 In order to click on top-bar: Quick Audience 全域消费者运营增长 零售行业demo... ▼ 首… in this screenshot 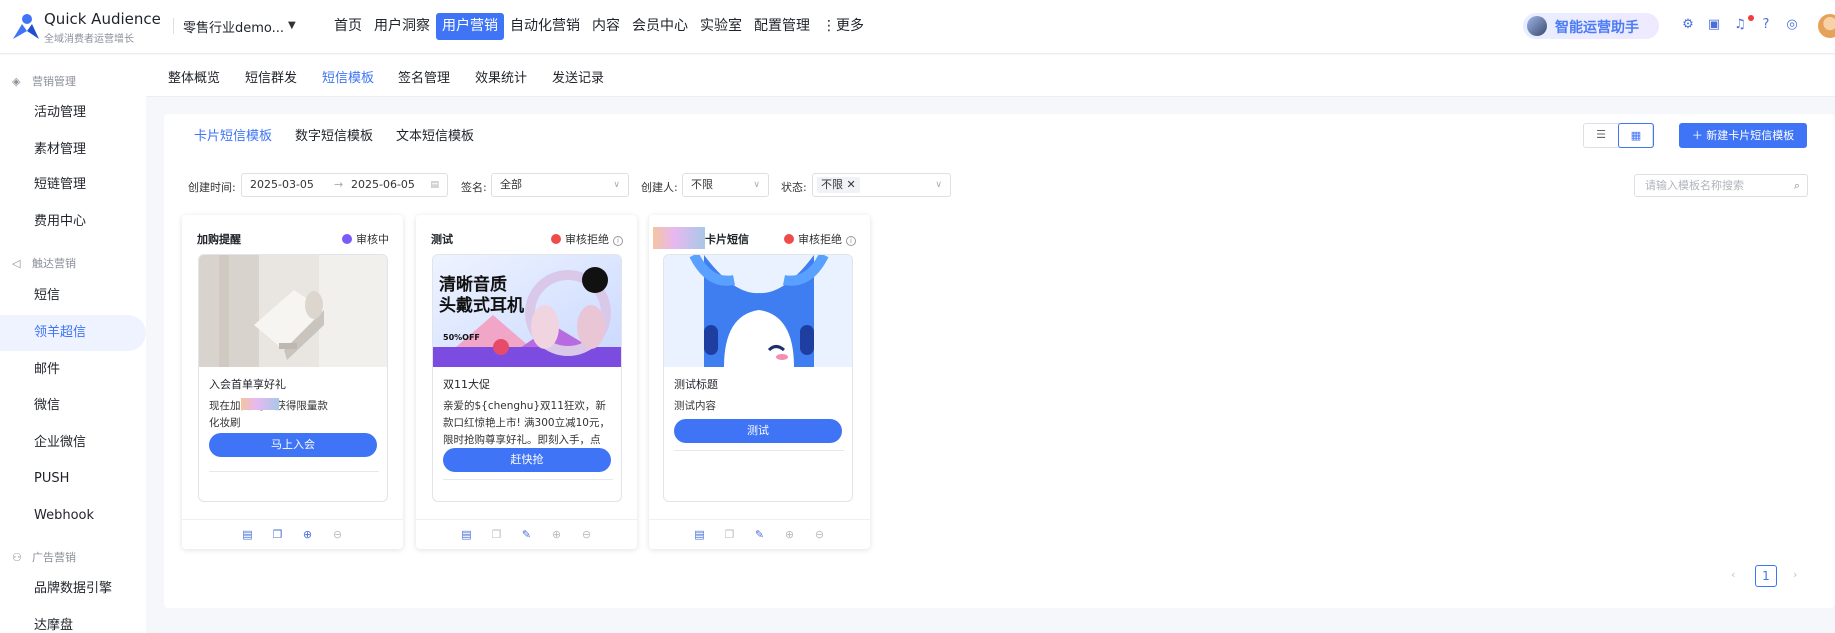, I will do `click(917, 27)`.